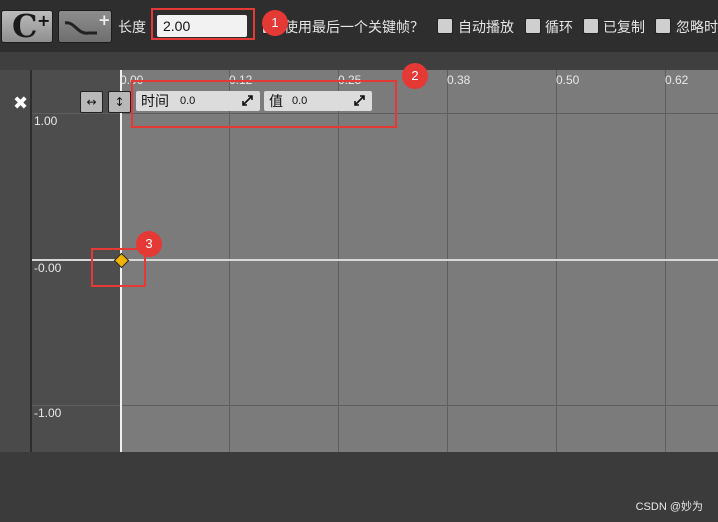  What do you see at coordinates (697, 28) in the screenshot?
I see `ignore-time-dilation-label: 忽略时` at bounding box center [697, 28].